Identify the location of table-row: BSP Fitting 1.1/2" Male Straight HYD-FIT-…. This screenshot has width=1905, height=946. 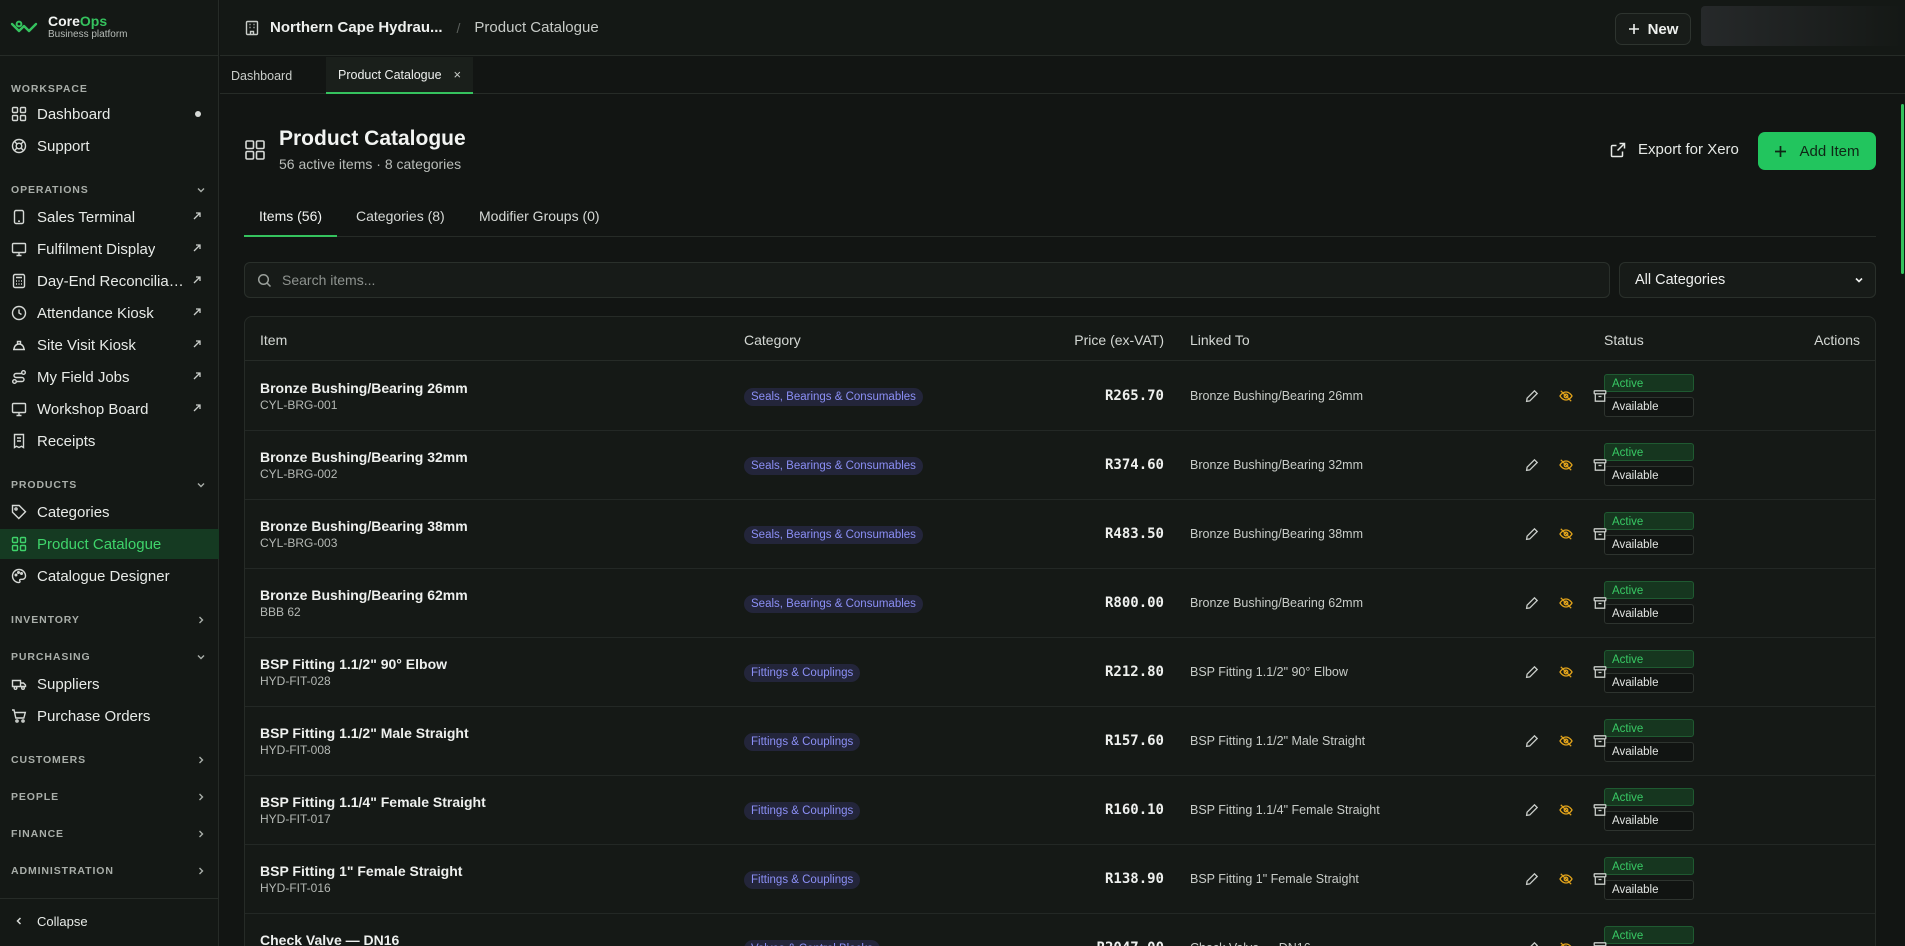
(1060, 741).